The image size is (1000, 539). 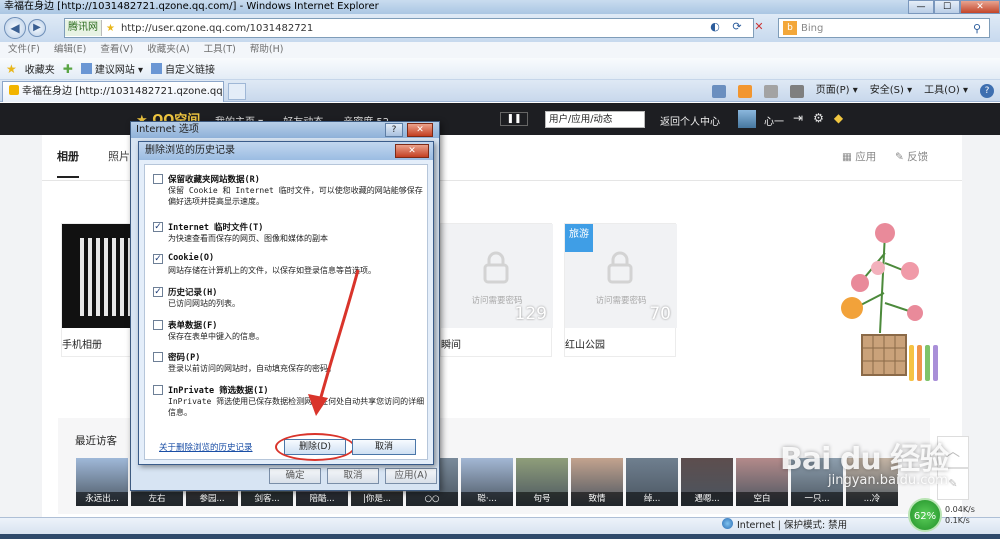 I want to click on maximize-button: ☐, so click(x=947, y=7).